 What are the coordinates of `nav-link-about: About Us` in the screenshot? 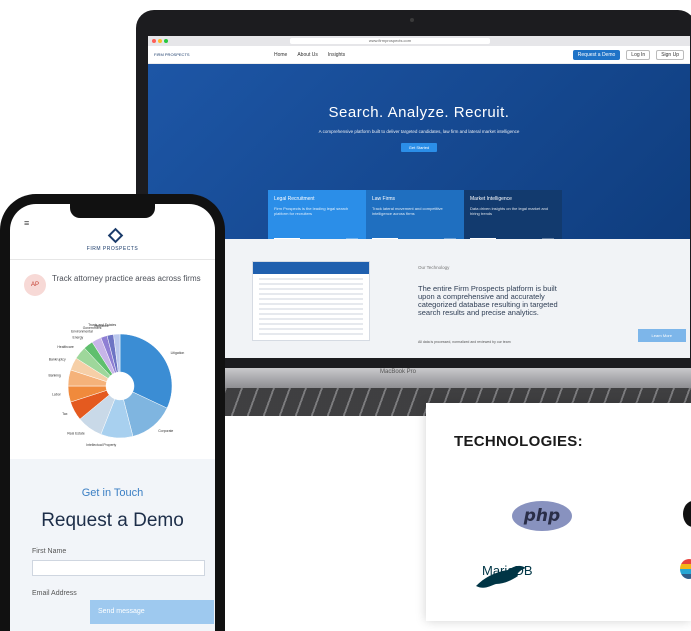 It's located at (307, 55).